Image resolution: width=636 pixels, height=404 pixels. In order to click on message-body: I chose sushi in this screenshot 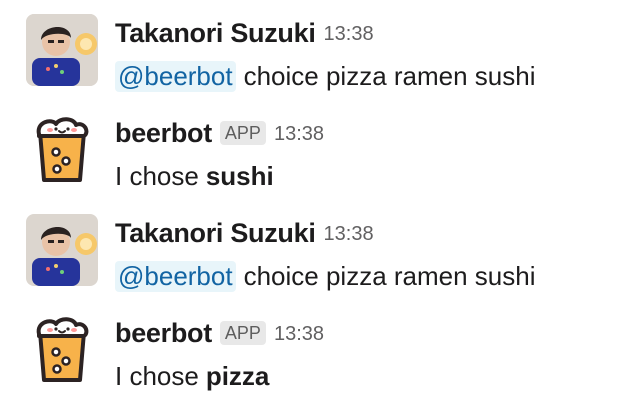, I will do `click(194, 176)`.